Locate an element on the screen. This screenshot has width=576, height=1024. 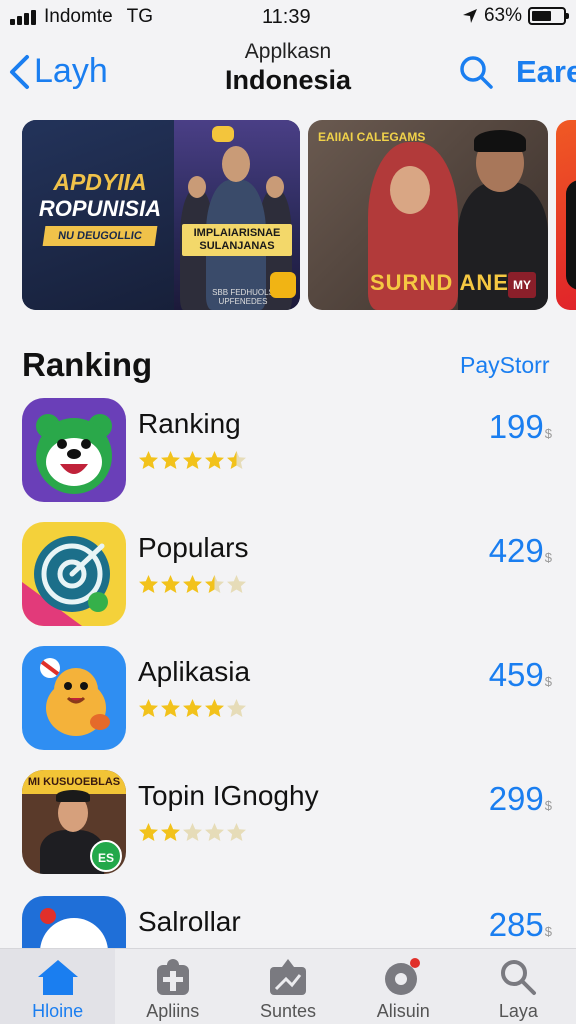
featured-banner-2: EAIIAI CALEGAMS SURND ANEN MY is located at coordinates (428, 215).